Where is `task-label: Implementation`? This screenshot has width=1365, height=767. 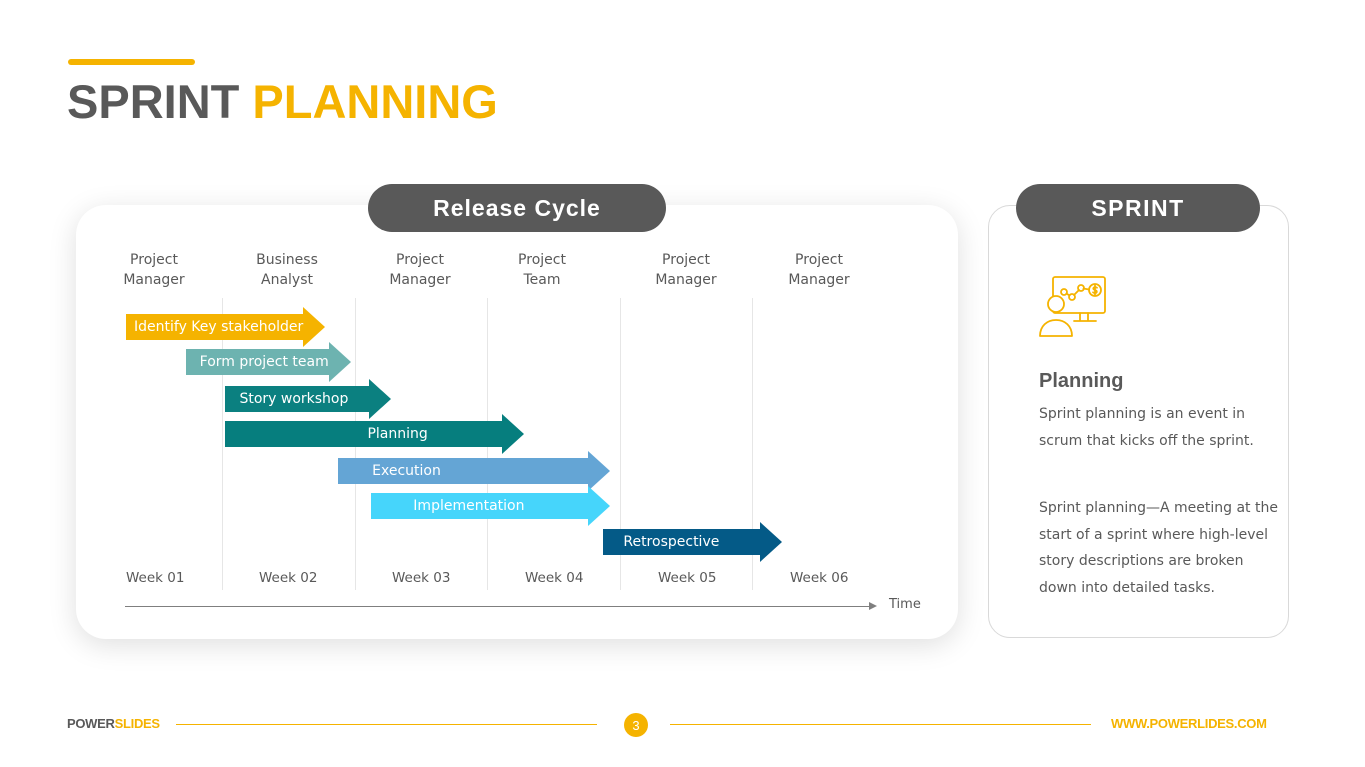
task-label: Implementation is located at coordinates (469, 506).